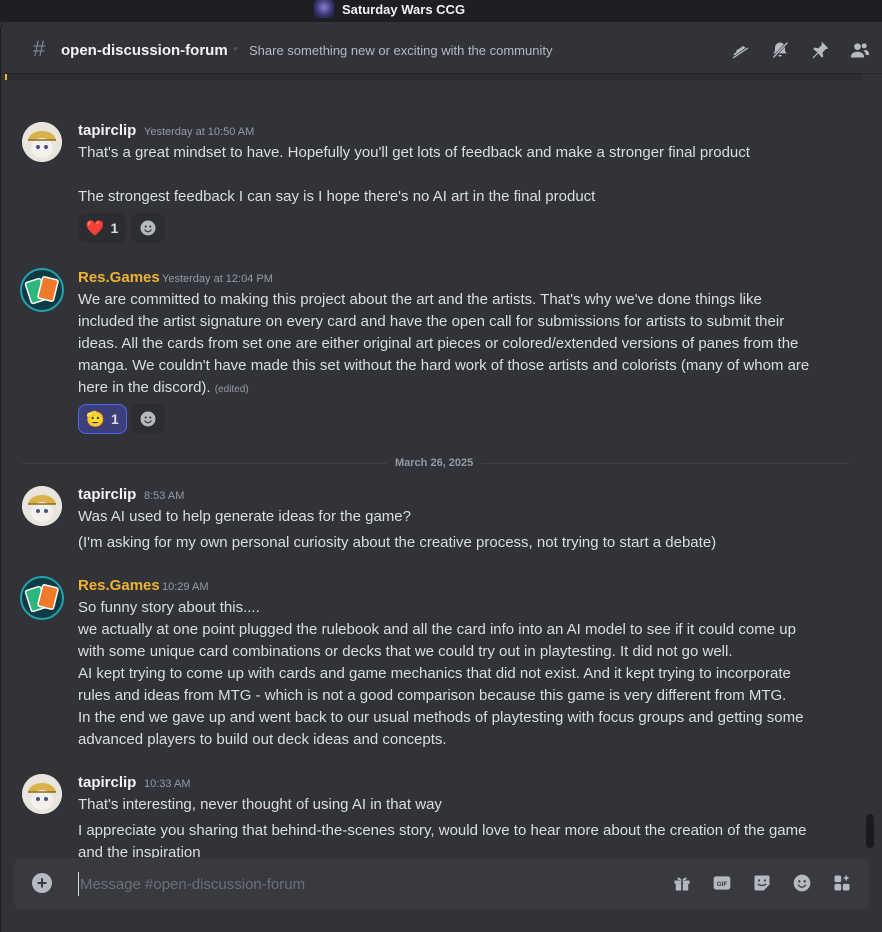 This screenshot has height=932, width=882. I want to click on apps-icon, so click(842, 883).